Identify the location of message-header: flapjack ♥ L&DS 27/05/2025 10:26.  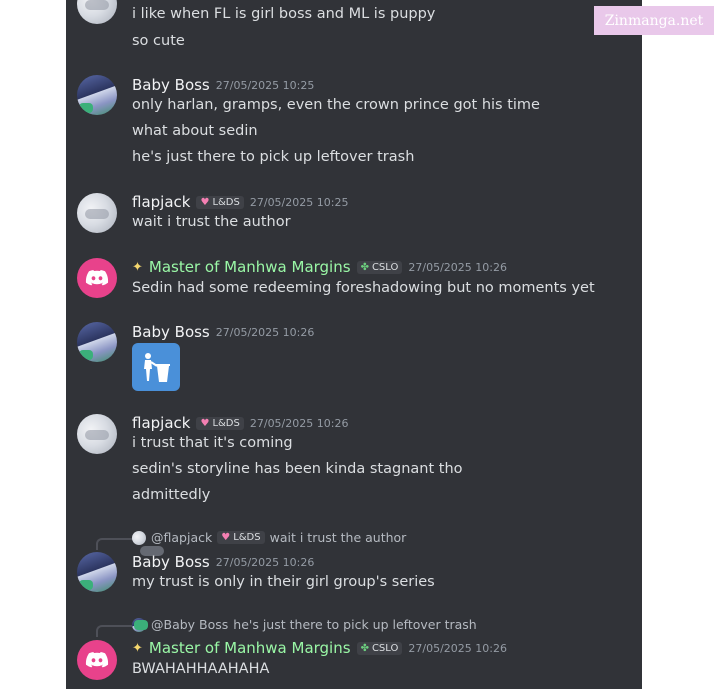
(240, 423).